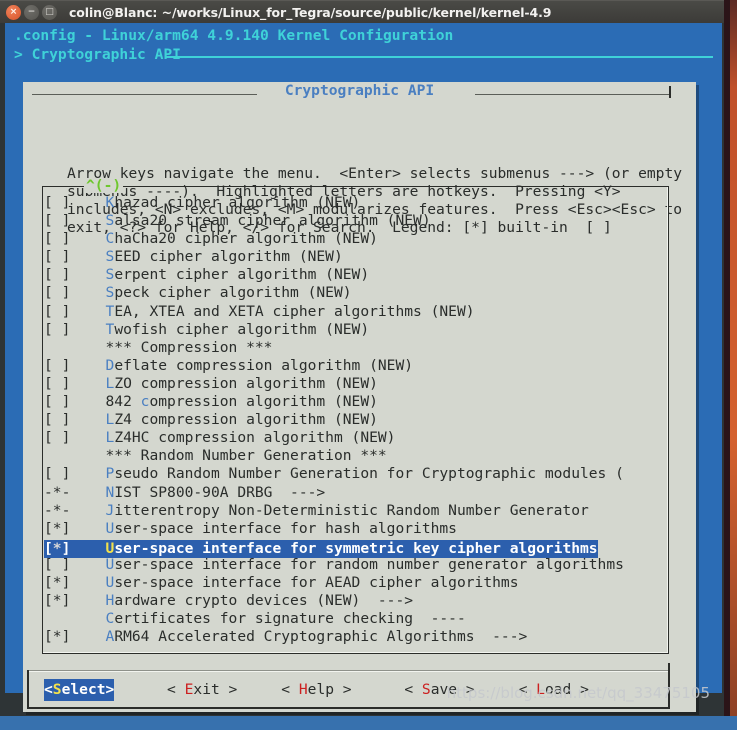 The image size is (737, 730). What do you see at coordinates (49, 12) in the screenshot?
I see `maximize-icon: □` at bounding box center [49, 12].